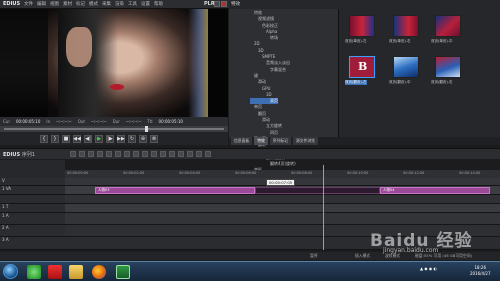 The width and height of the screenshot is (500, 281). What do you see at coordinates (12, 4) in the screenshot?
I see `app-title: EDIUS` at bounding box center [12, 4].